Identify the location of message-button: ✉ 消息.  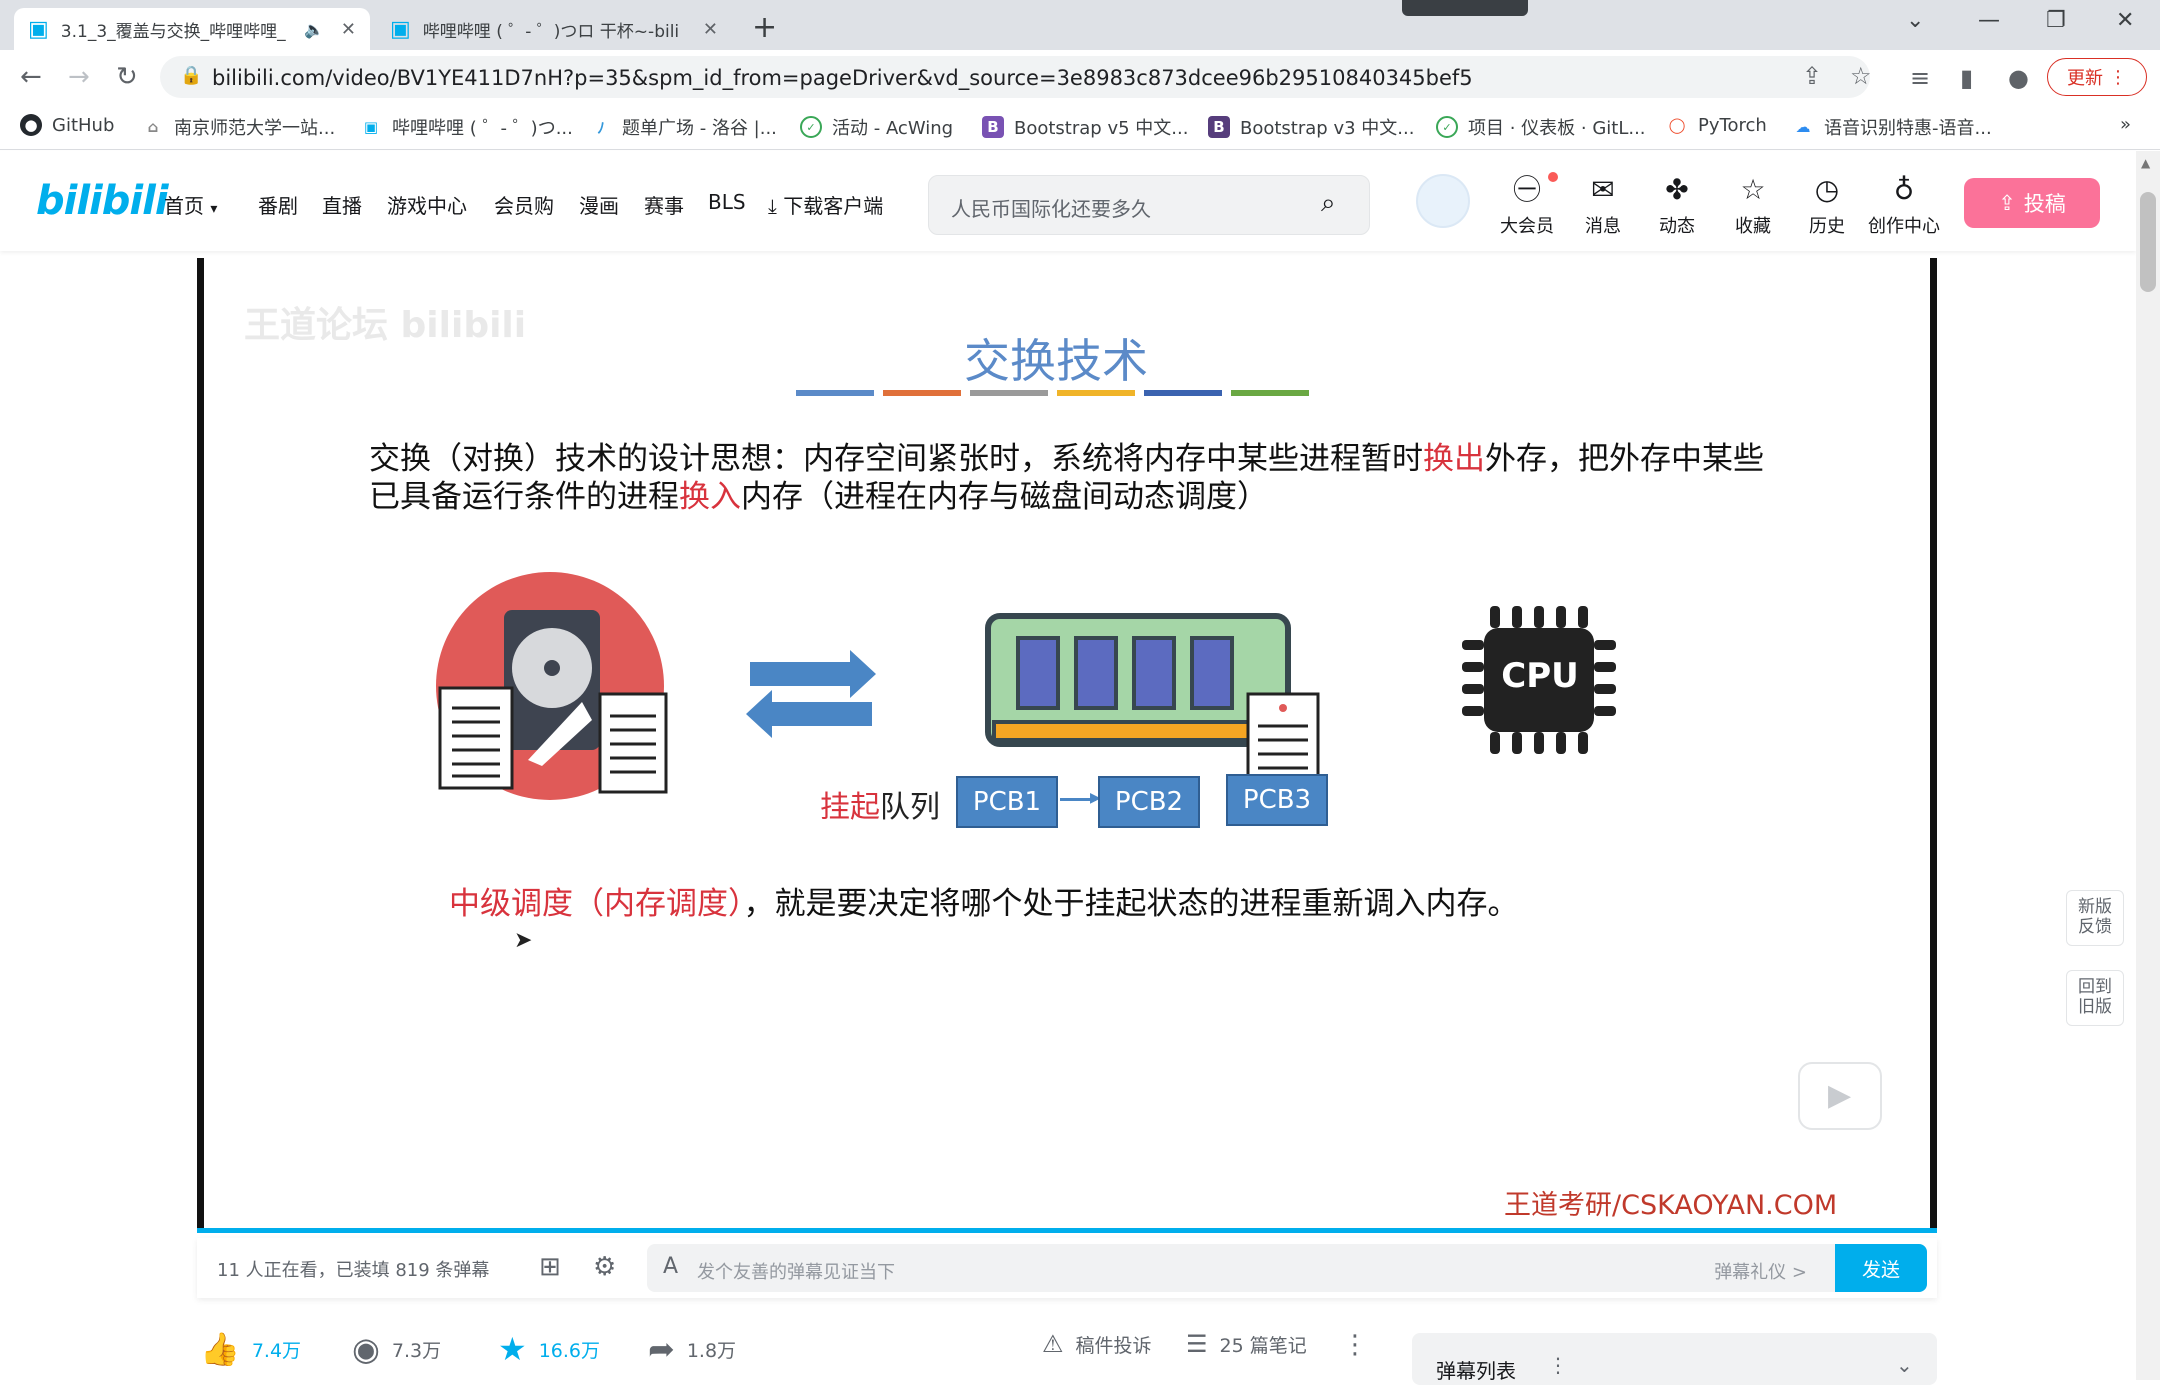
(1603, 205).